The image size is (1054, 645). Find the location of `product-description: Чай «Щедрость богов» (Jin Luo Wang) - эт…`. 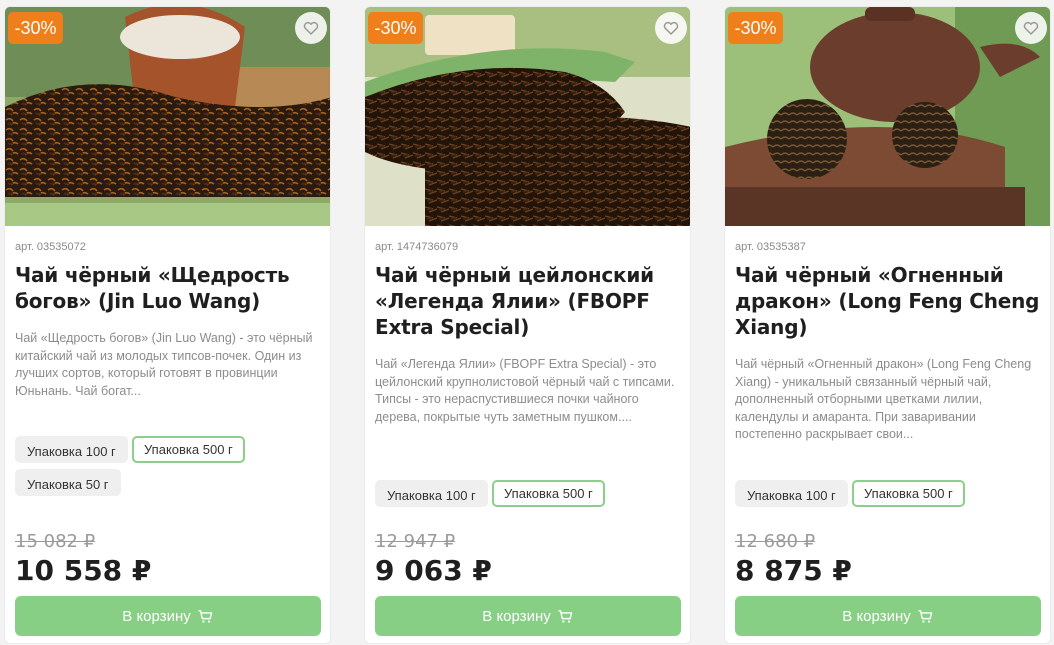

product-description: Чай «Щедрость богов» (Jin Luo Wang) - эт… is located at coordinates (164, 364).